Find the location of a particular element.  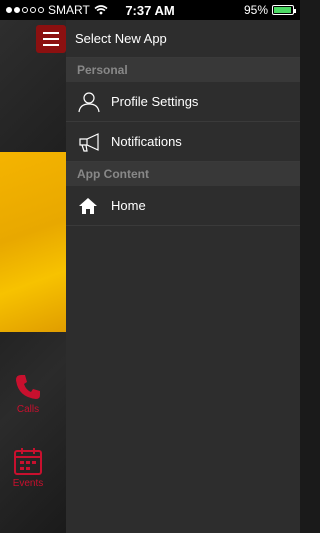

menu-item-profile-settings: Profile Settings is located at coordinates (183, 102).